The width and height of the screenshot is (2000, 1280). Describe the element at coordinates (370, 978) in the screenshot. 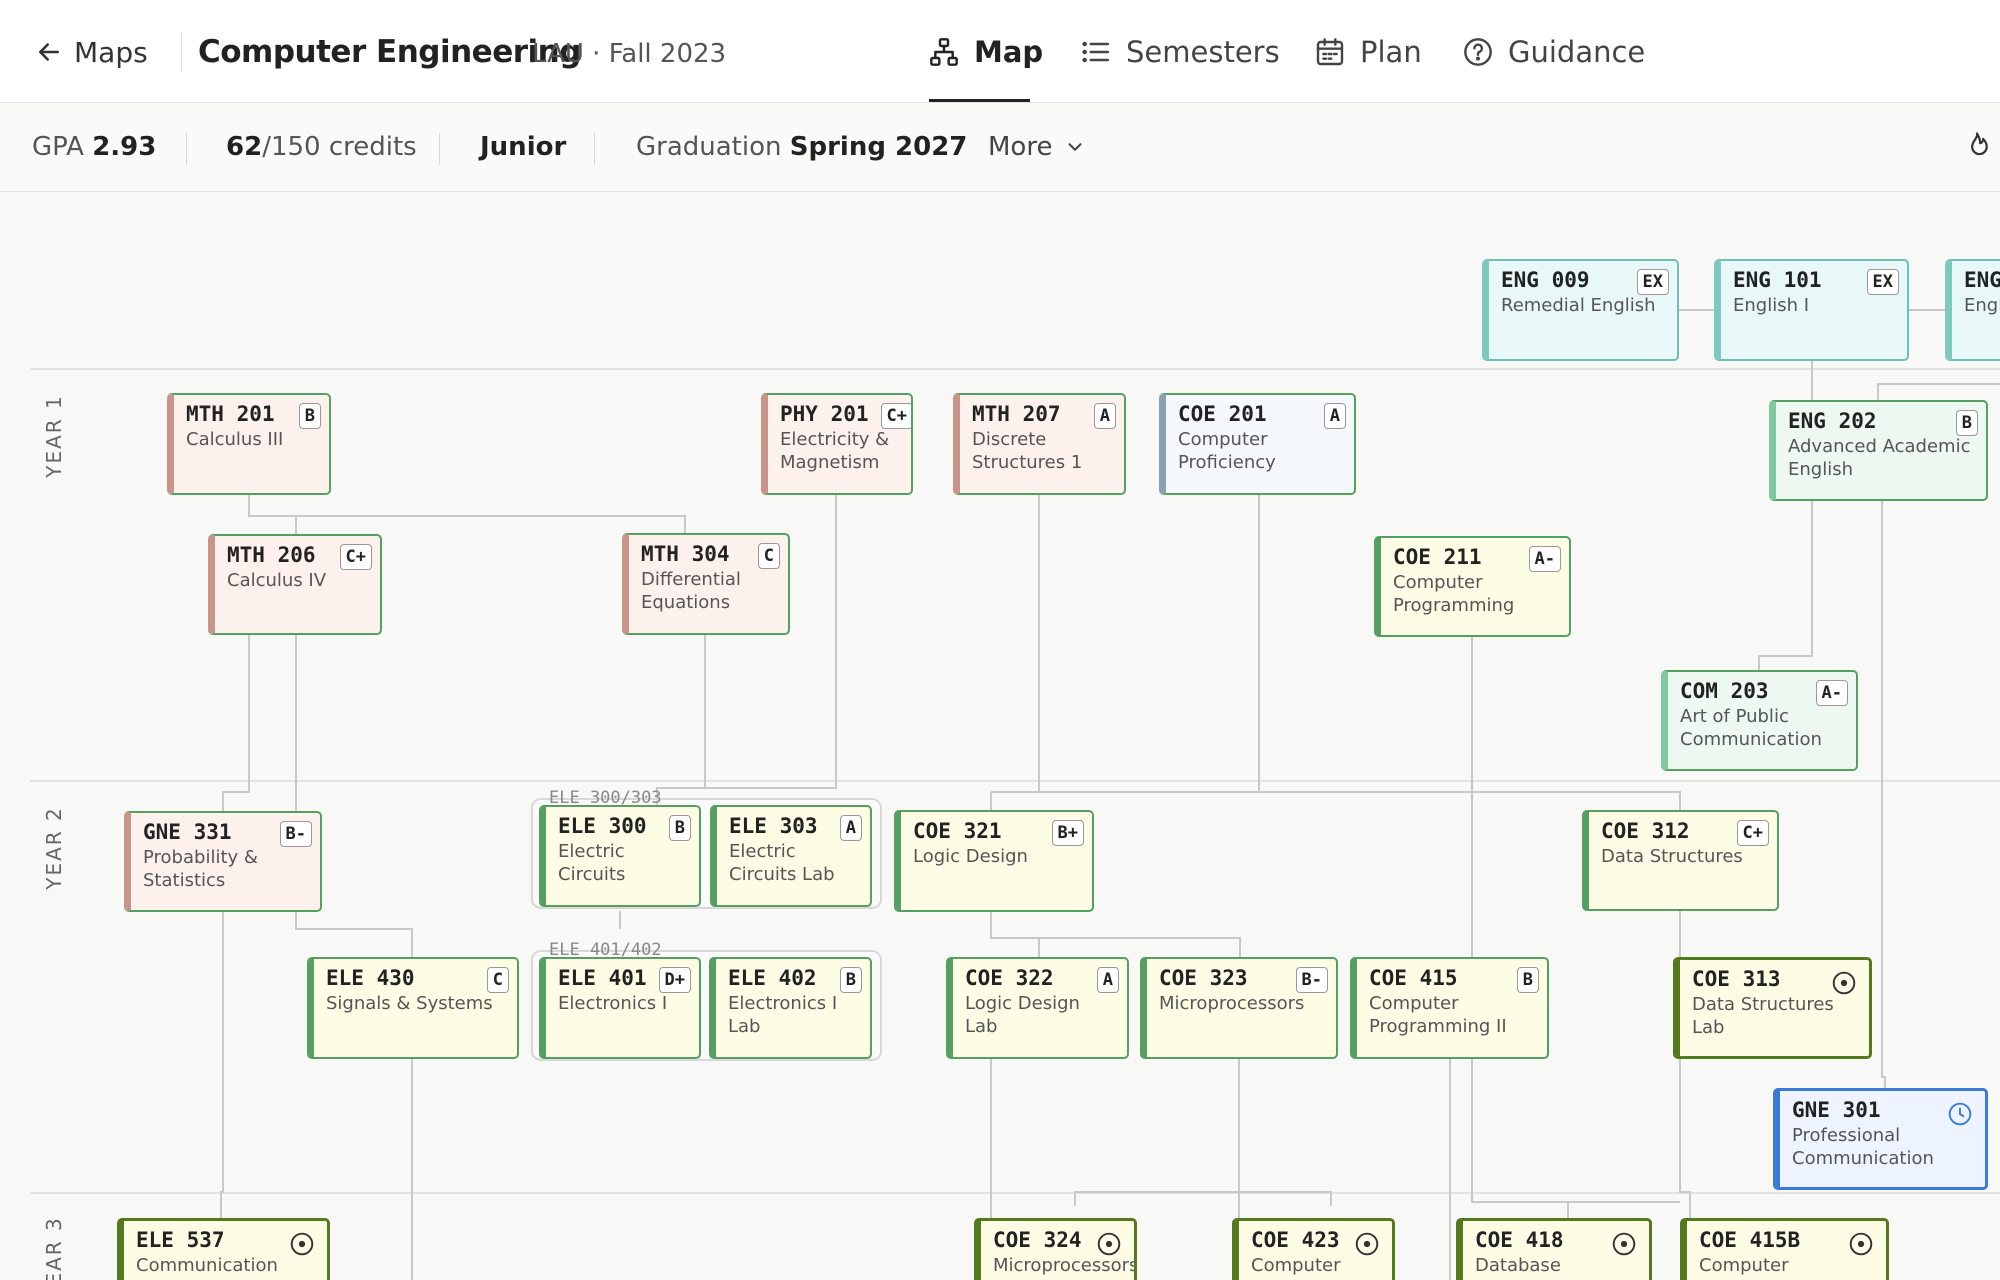

I see `course-code: ELE 430` at that location.